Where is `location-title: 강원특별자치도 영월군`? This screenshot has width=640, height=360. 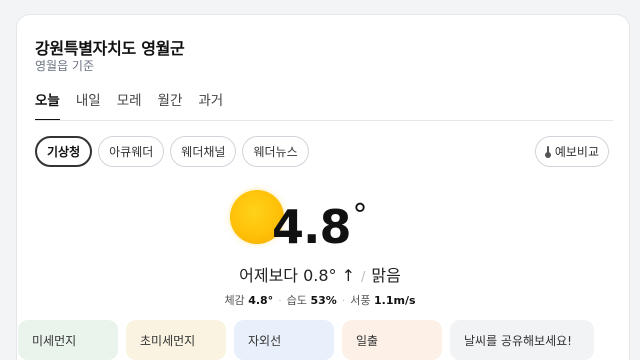
location-title: 강원특별자치도 영월군 is located at coordinates (110, 48).